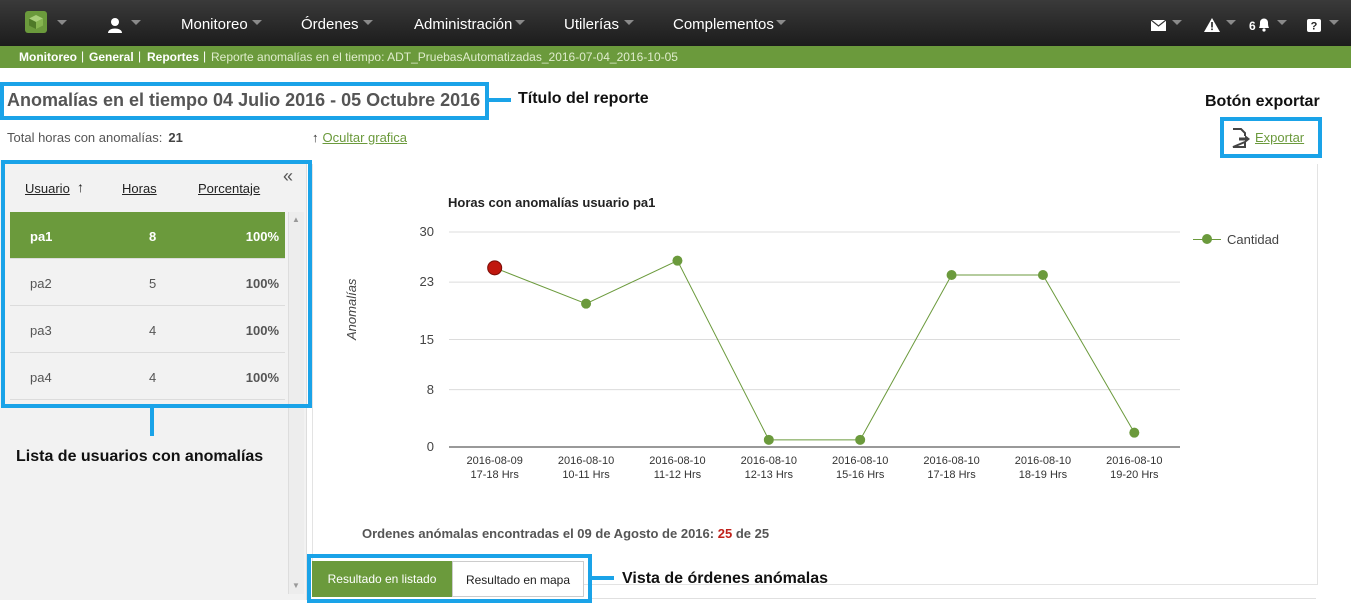 The height and width of the screenshot is (611, 1351). Describe the element at coordinates (520, 22) in the screenshot. I see `nav-administracion-chevron-icon` at that location.